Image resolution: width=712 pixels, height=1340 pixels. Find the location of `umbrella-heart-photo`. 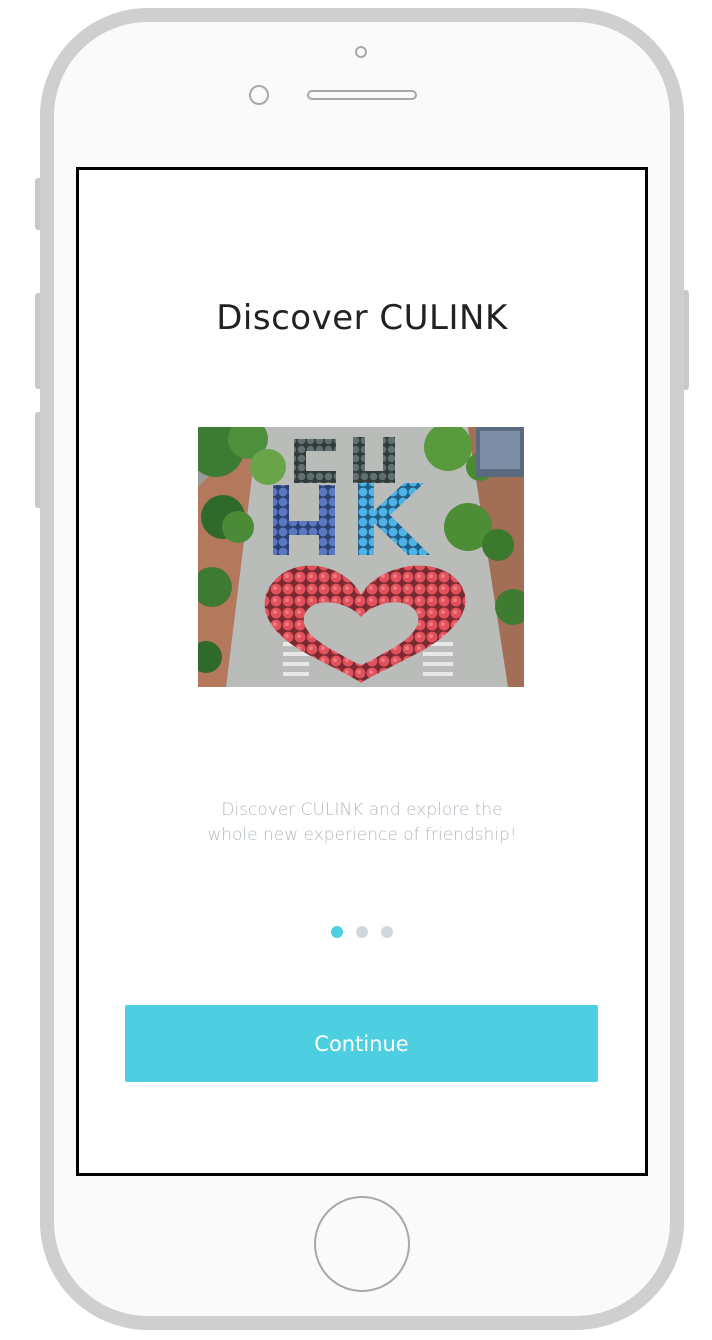

umbrella-heart-photo is located at coordinates (361, 557).